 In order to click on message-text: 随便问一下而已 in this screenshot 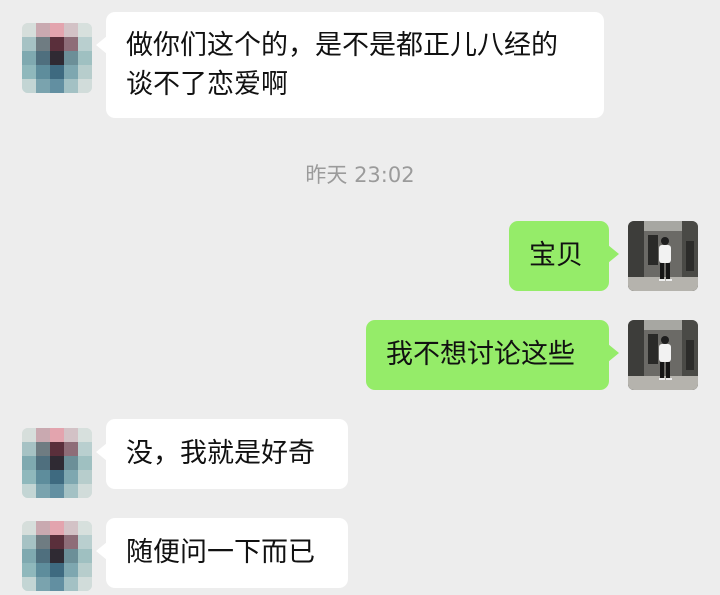, I will do `click(220, 552)`.